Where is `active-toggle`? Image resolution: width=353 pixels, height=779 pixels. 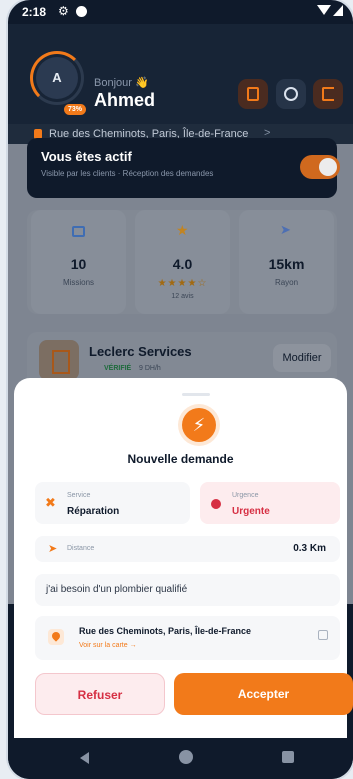
active-toggle is located at coordinates (320, 167).